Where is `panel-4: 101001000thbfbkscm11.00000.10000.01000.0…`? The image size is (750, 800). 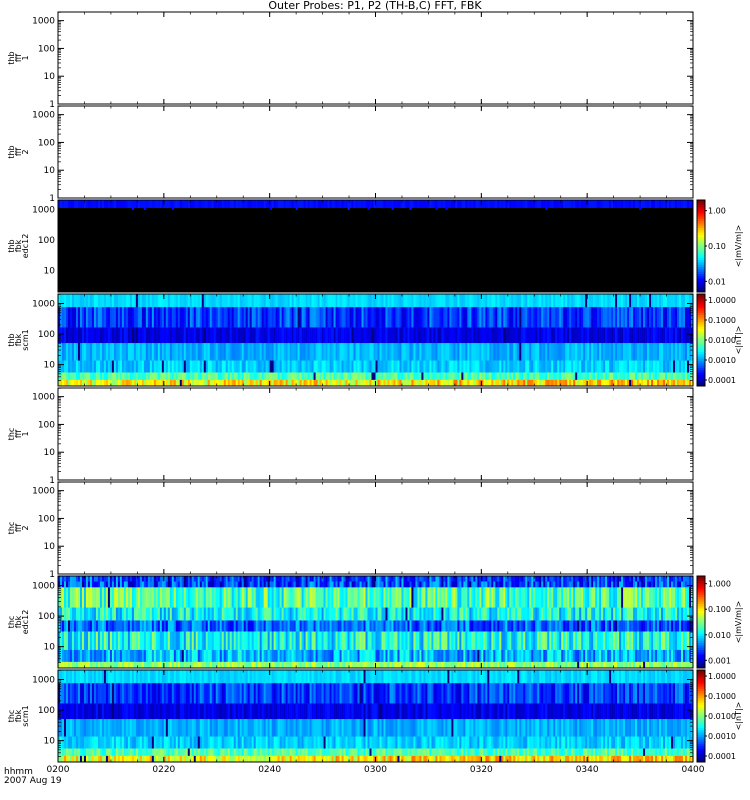 panel-4: 101001000thbfbkscm11.00000.10000.01000.0… is located at coordinates (375, 340).